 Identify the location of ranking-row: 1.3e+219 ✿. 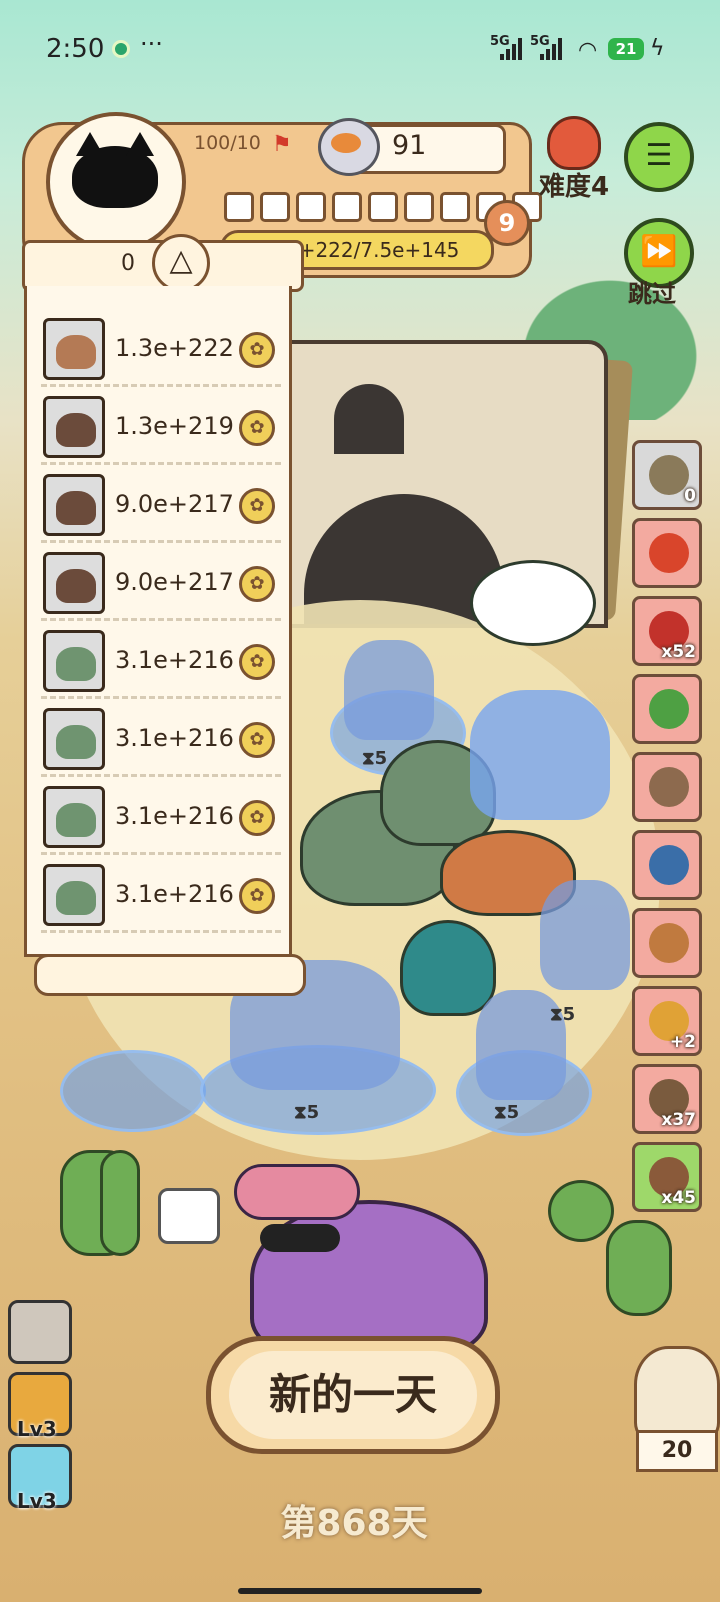
(161, 430).